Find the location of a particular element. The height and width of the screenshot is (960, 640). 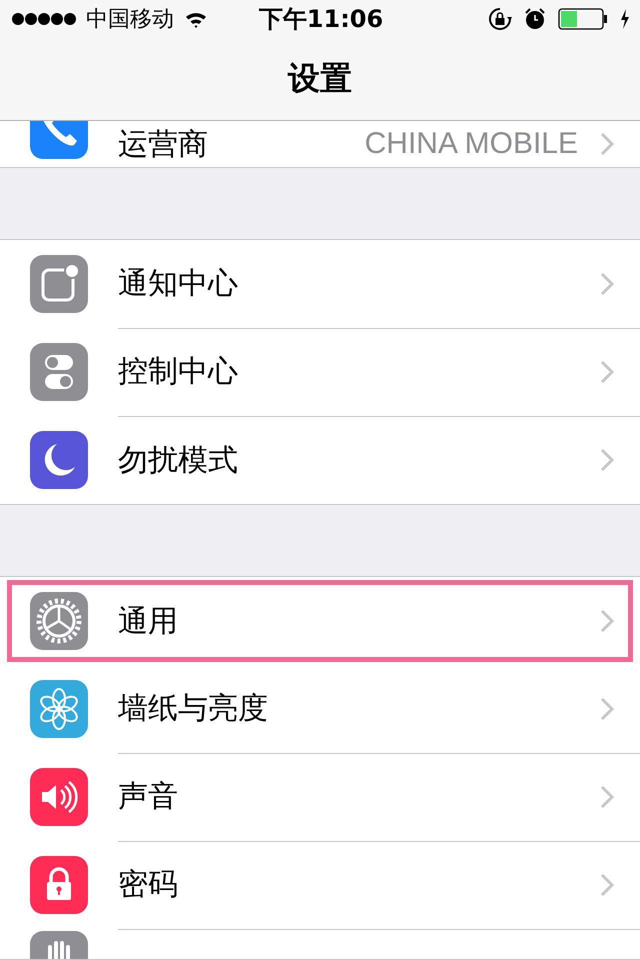

clock-time: 下午11:06 is located at coordinates (321, 19).